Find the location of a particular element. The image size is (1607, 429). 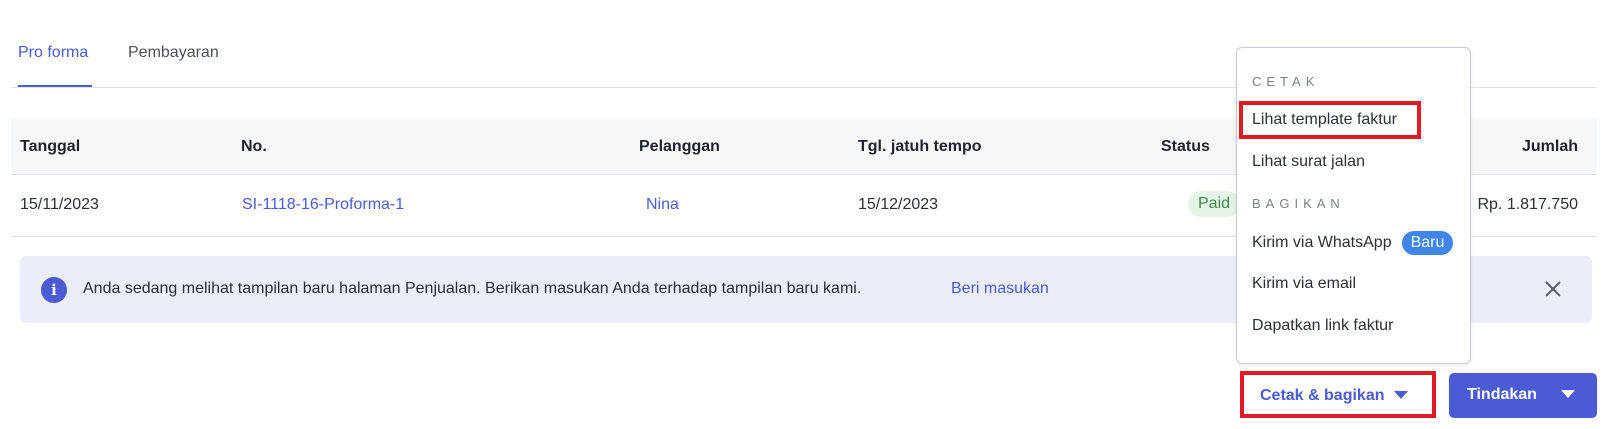

actions-button-label: Tindakan is located at coordinates (1502, 394).